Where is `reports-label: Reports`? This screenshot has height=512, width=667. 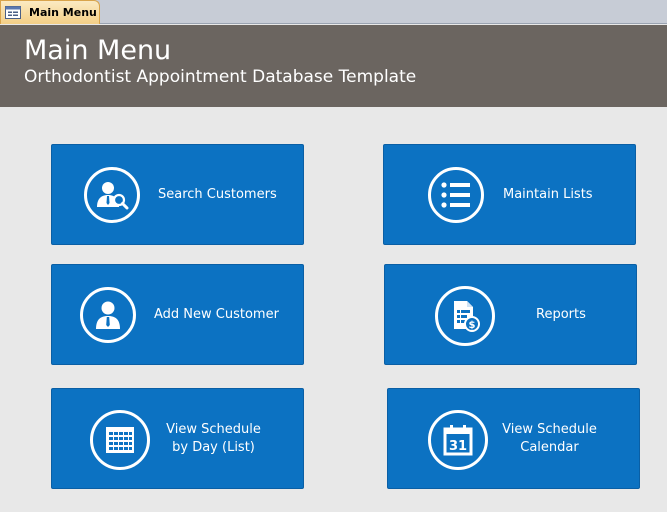
reports-label: Reports is located at coordinates (561, 314).